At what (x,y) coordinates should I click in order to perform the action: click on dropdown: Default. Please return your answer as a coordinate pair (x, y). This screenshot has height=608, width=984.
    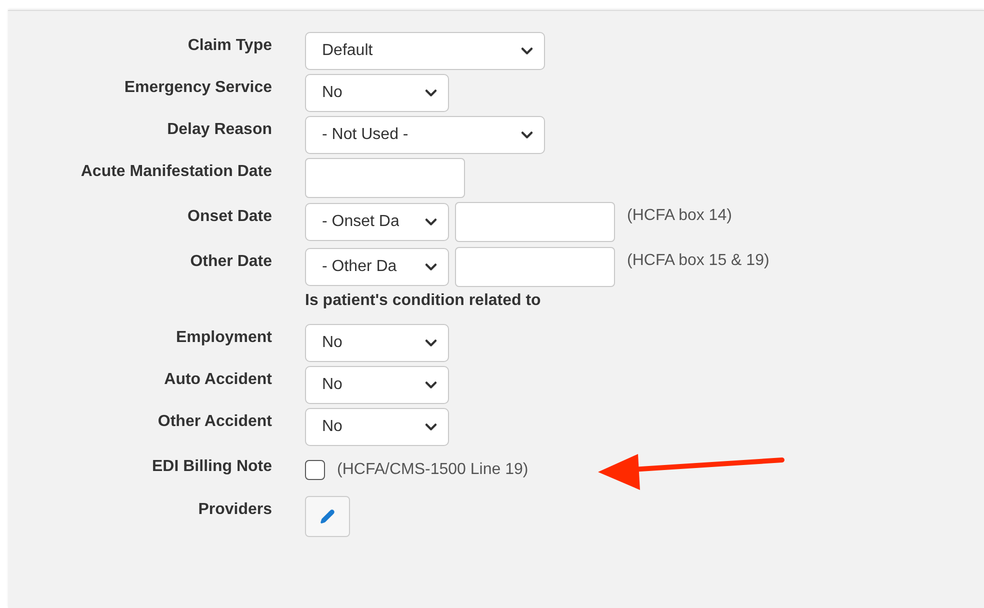
    Looking at the image, I should click on (425, 51).